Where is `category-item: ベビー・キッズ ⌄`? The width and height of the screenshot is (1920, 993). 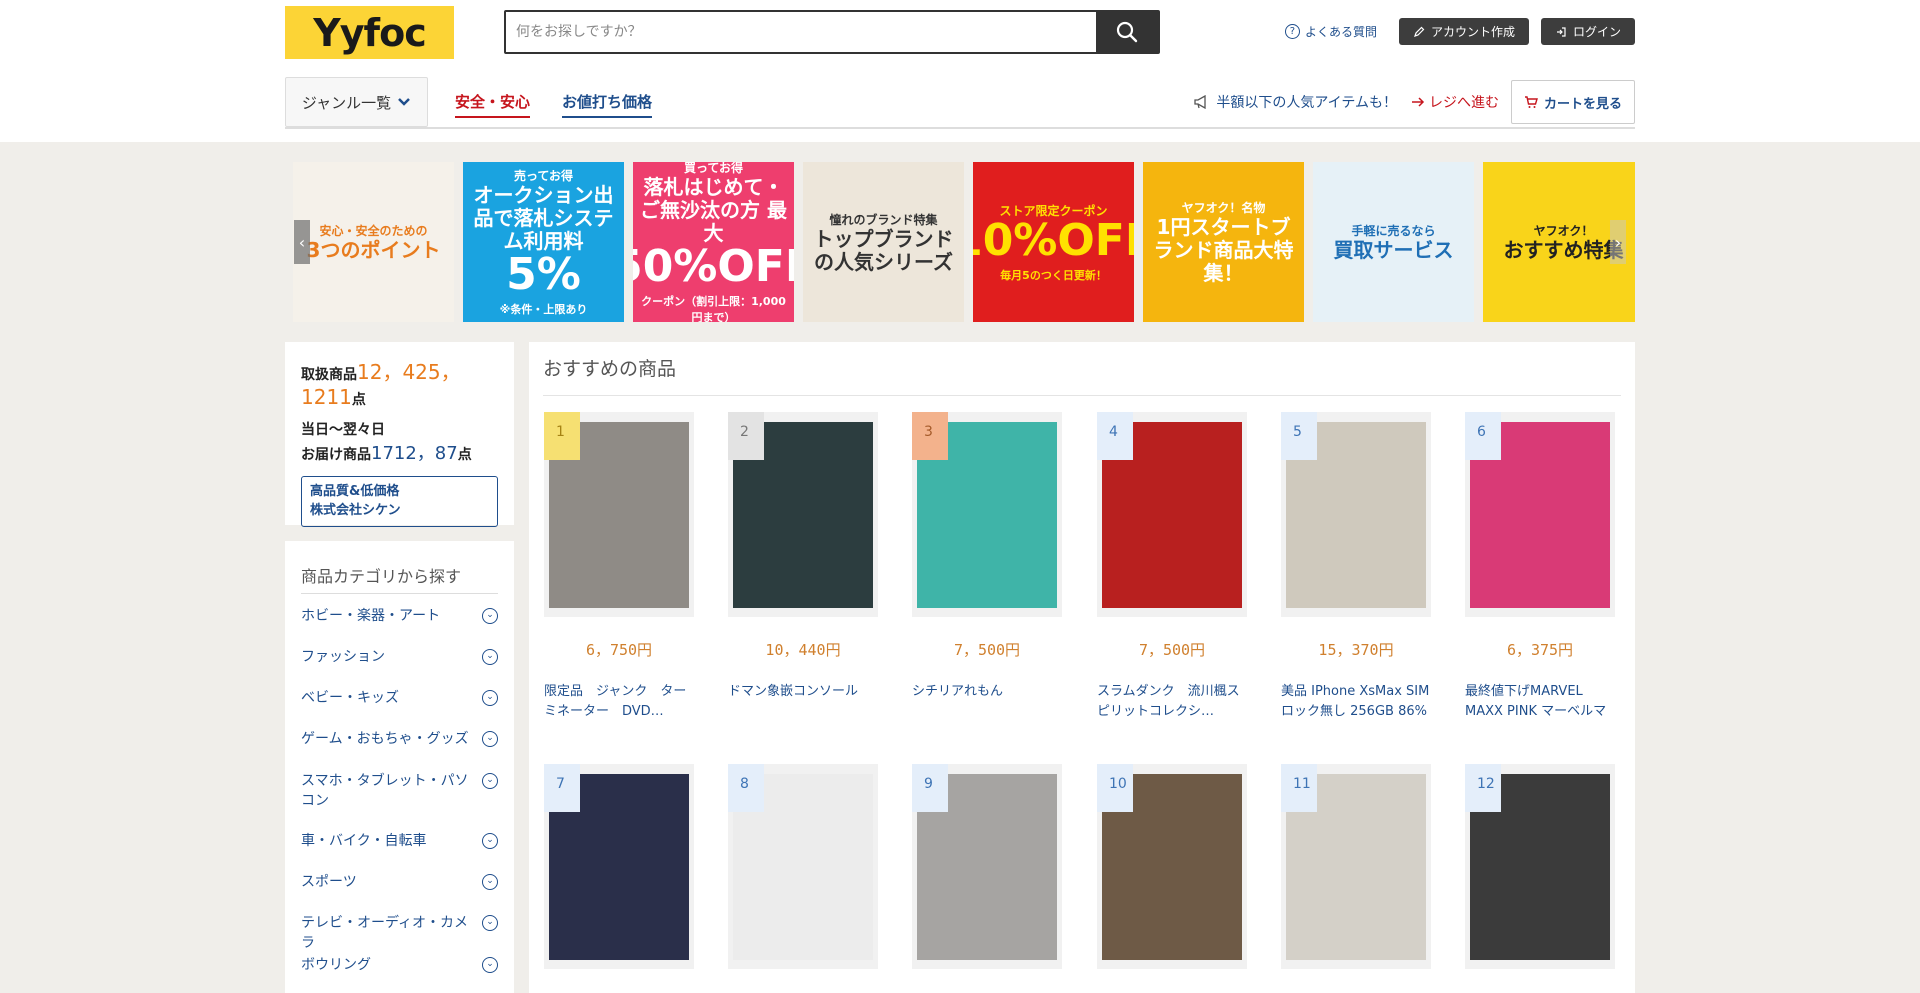
category-item: ベビー・キッズ ⌄ is located at coordinates (399, 698).